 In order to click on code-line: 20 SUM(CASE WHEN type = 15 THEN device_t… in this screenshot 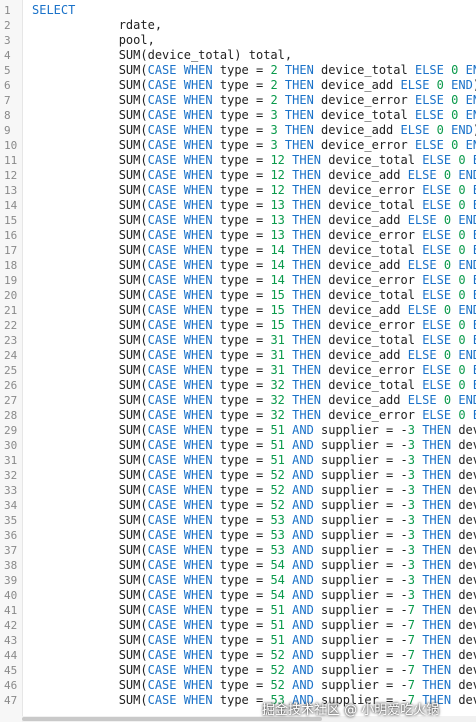, I will do `click(238, 295)`.